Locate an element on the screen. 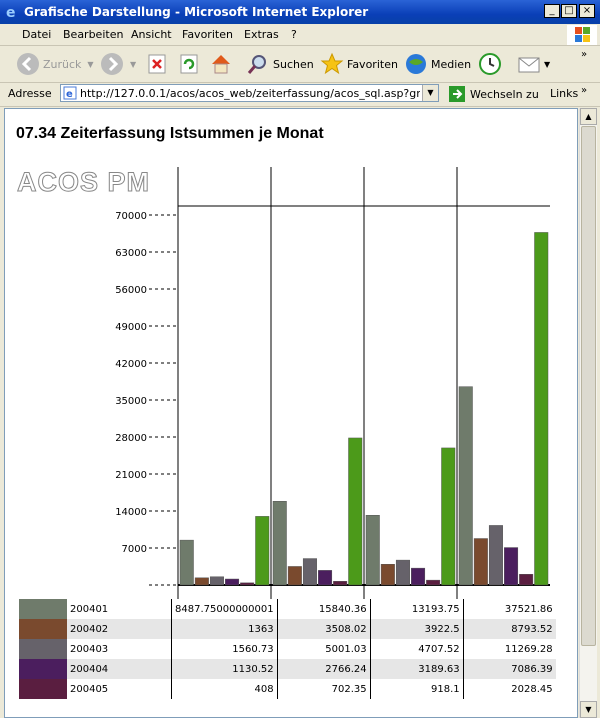  favorites-button: Favoriten is located at coordinates (359, 64).